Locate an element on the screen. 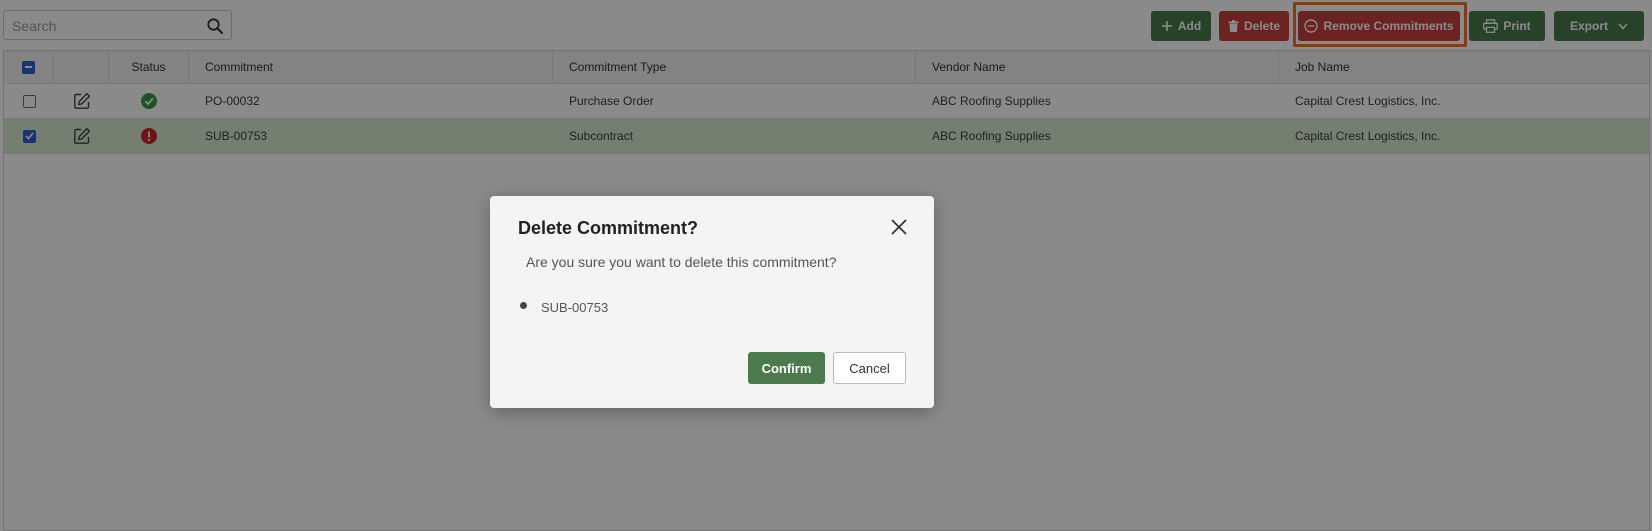 This screenshot has width=1652, height=531. dialog-item: SUB-00753 is located at coordinates (564, 307).